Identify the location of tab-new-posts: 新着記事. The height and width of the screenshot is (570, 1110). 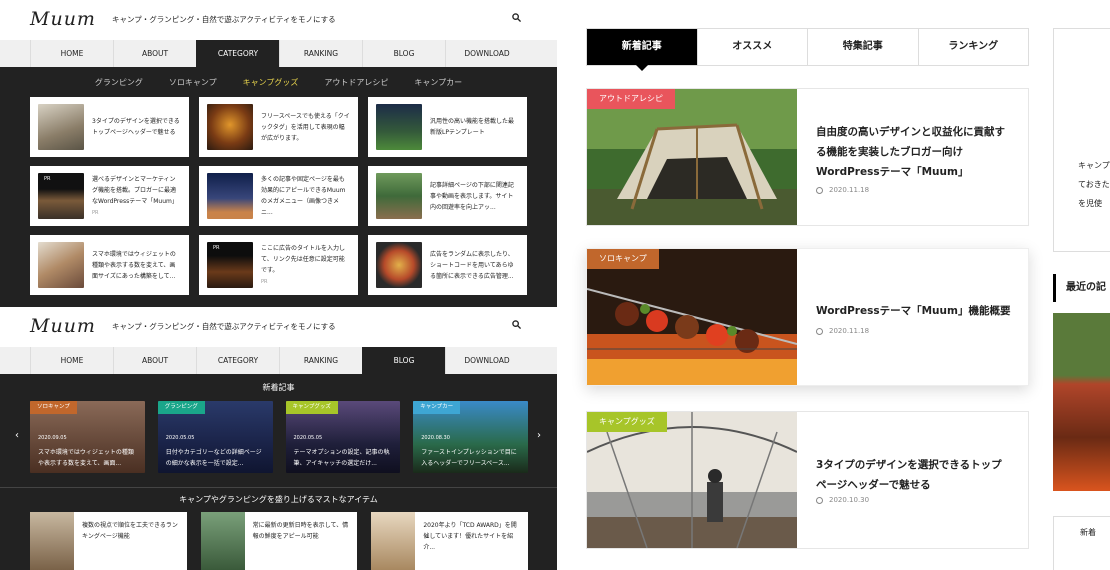
(642, 50).